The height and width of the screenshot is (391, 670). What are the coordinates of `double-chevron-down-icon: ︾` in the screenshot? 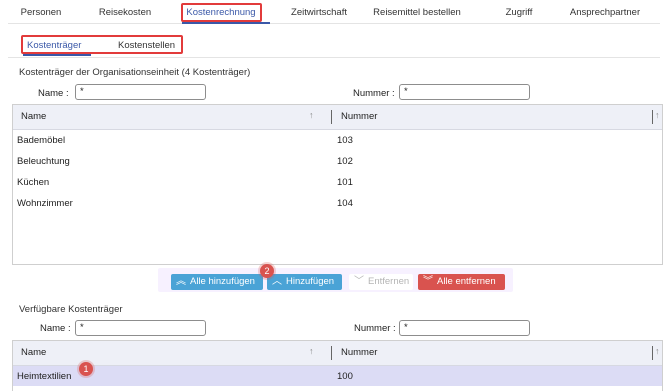 It's located at (428, 281).